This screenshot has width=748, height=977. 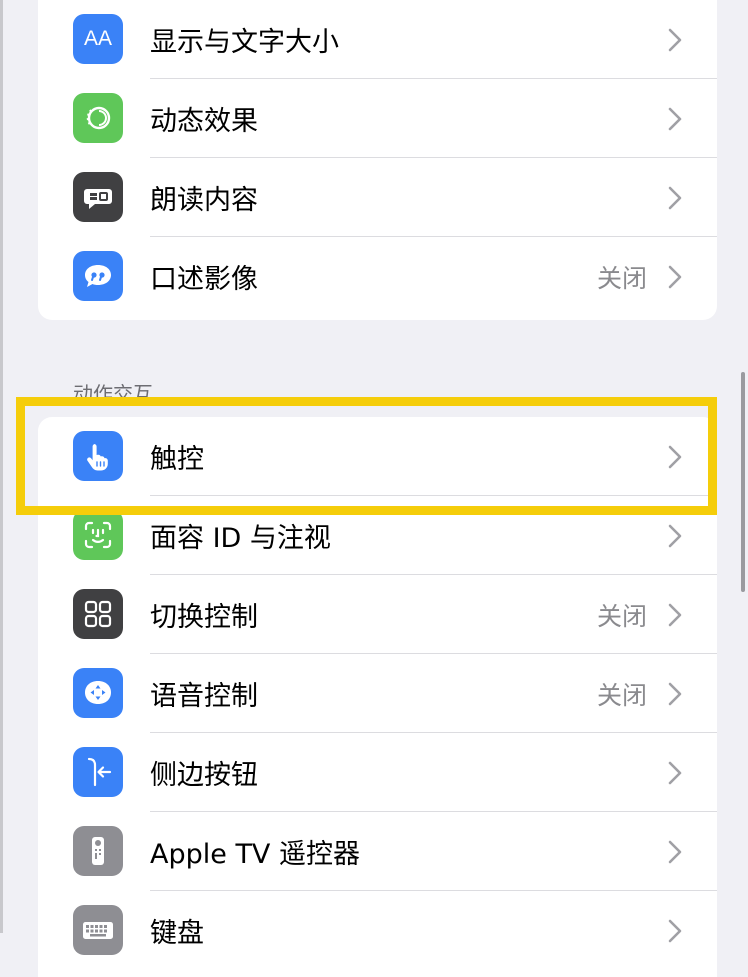 I want to click on row-label: 切换控制, so click(x=204, y=617).